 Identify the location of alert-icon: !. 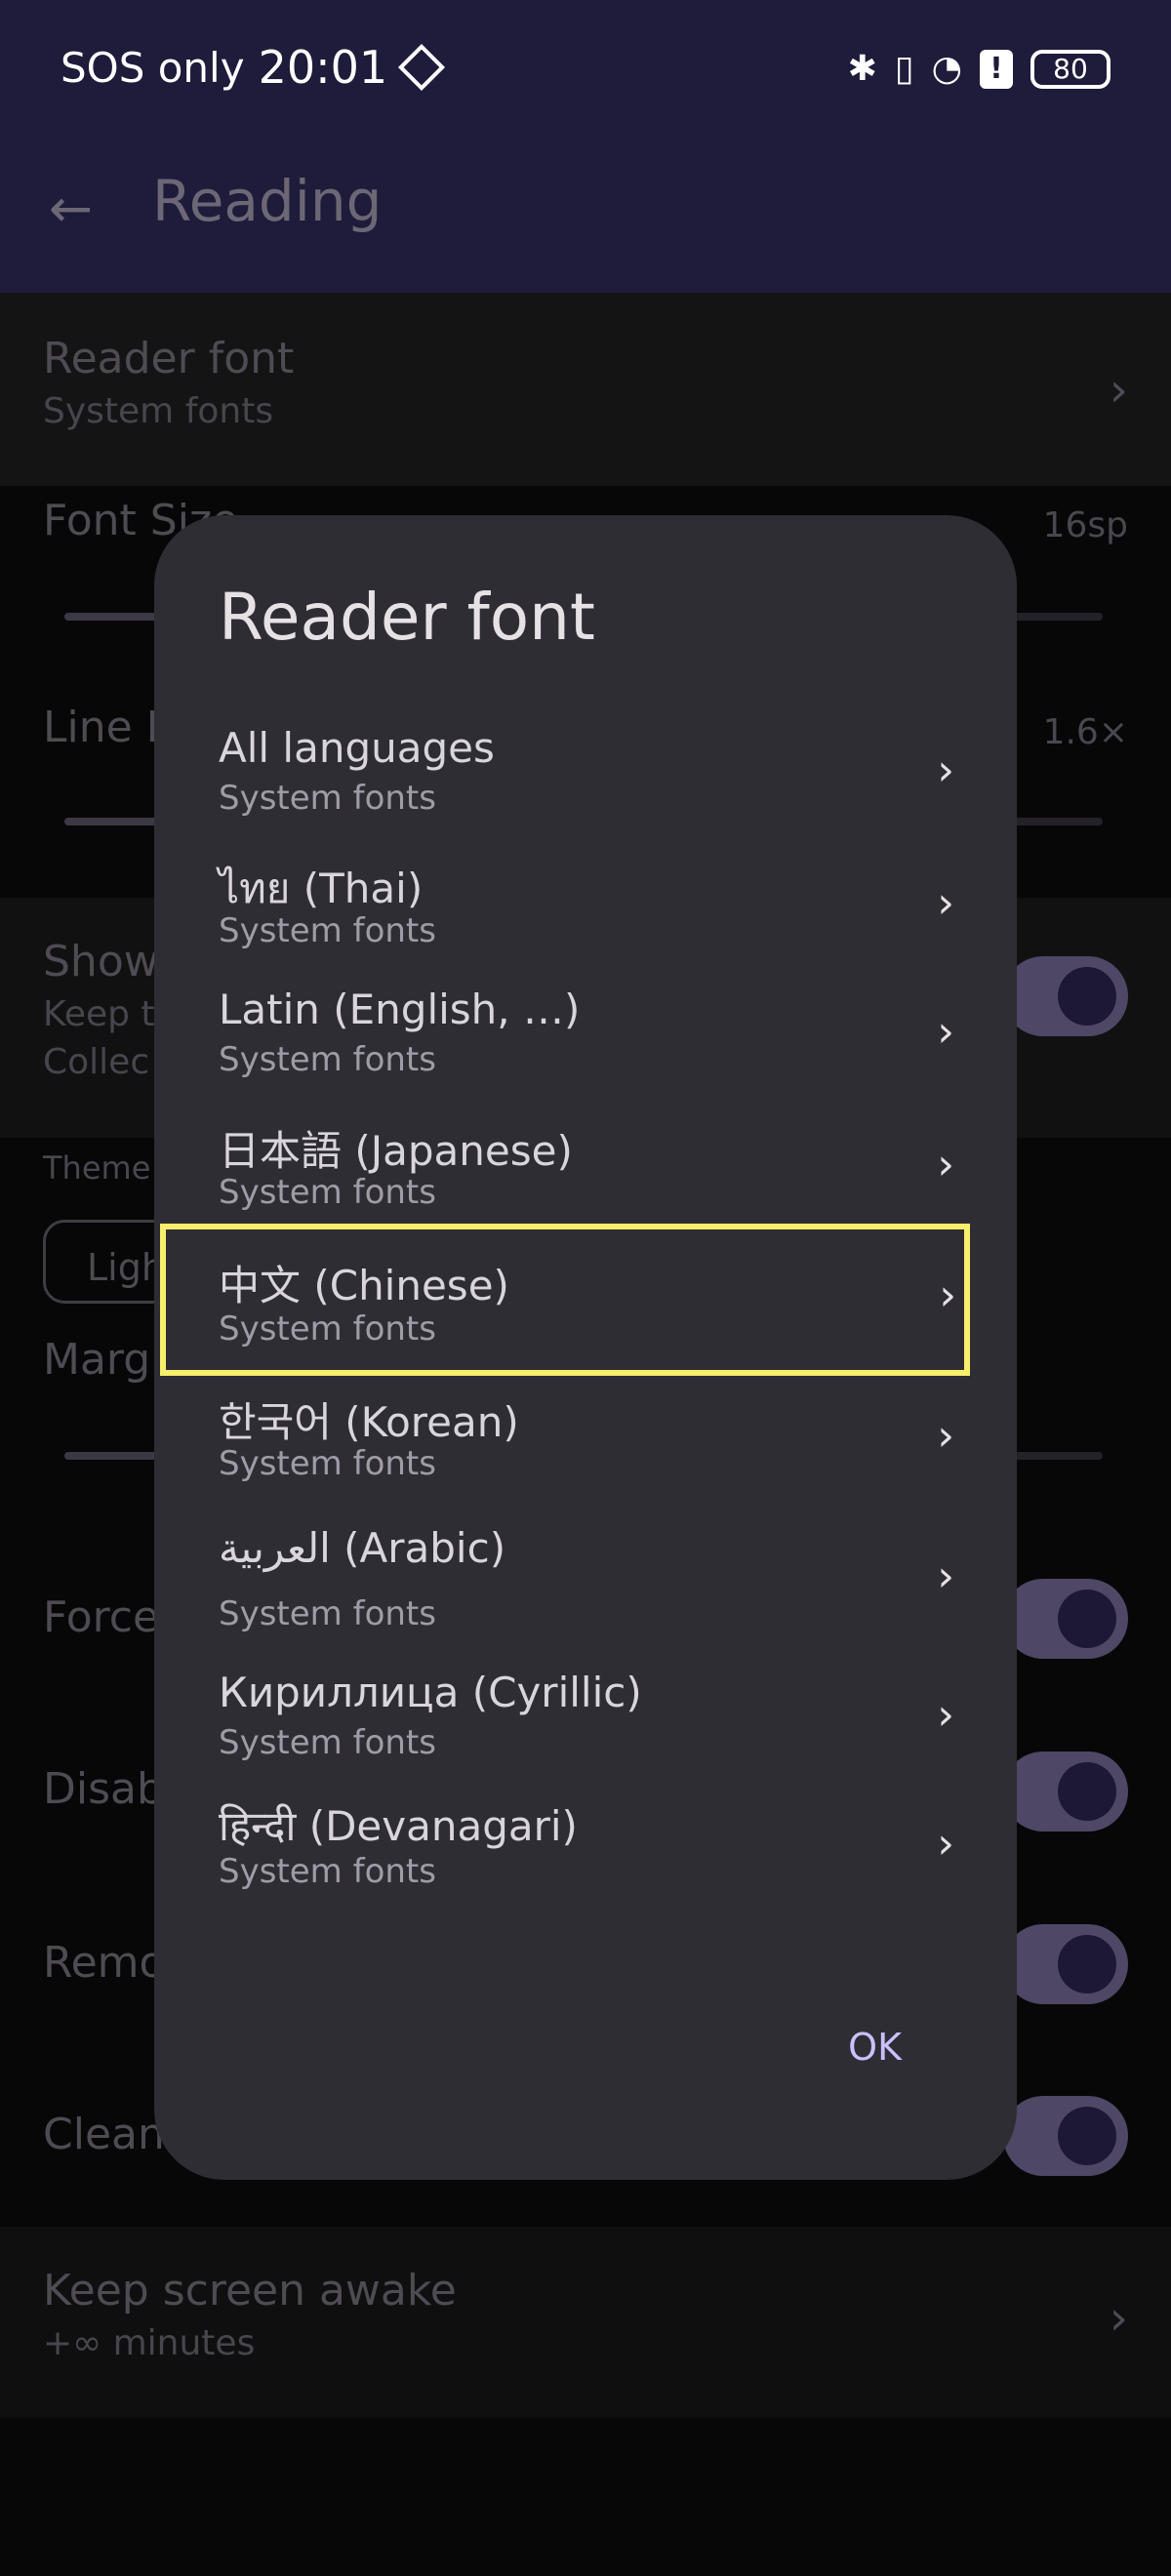
(996, 69).